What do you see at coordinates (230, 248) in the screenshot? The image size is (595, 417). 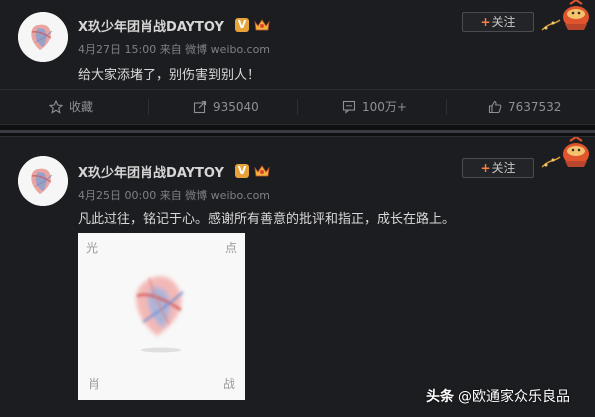 I see `image-corner-text: 点` at bounding box center [230, 248].